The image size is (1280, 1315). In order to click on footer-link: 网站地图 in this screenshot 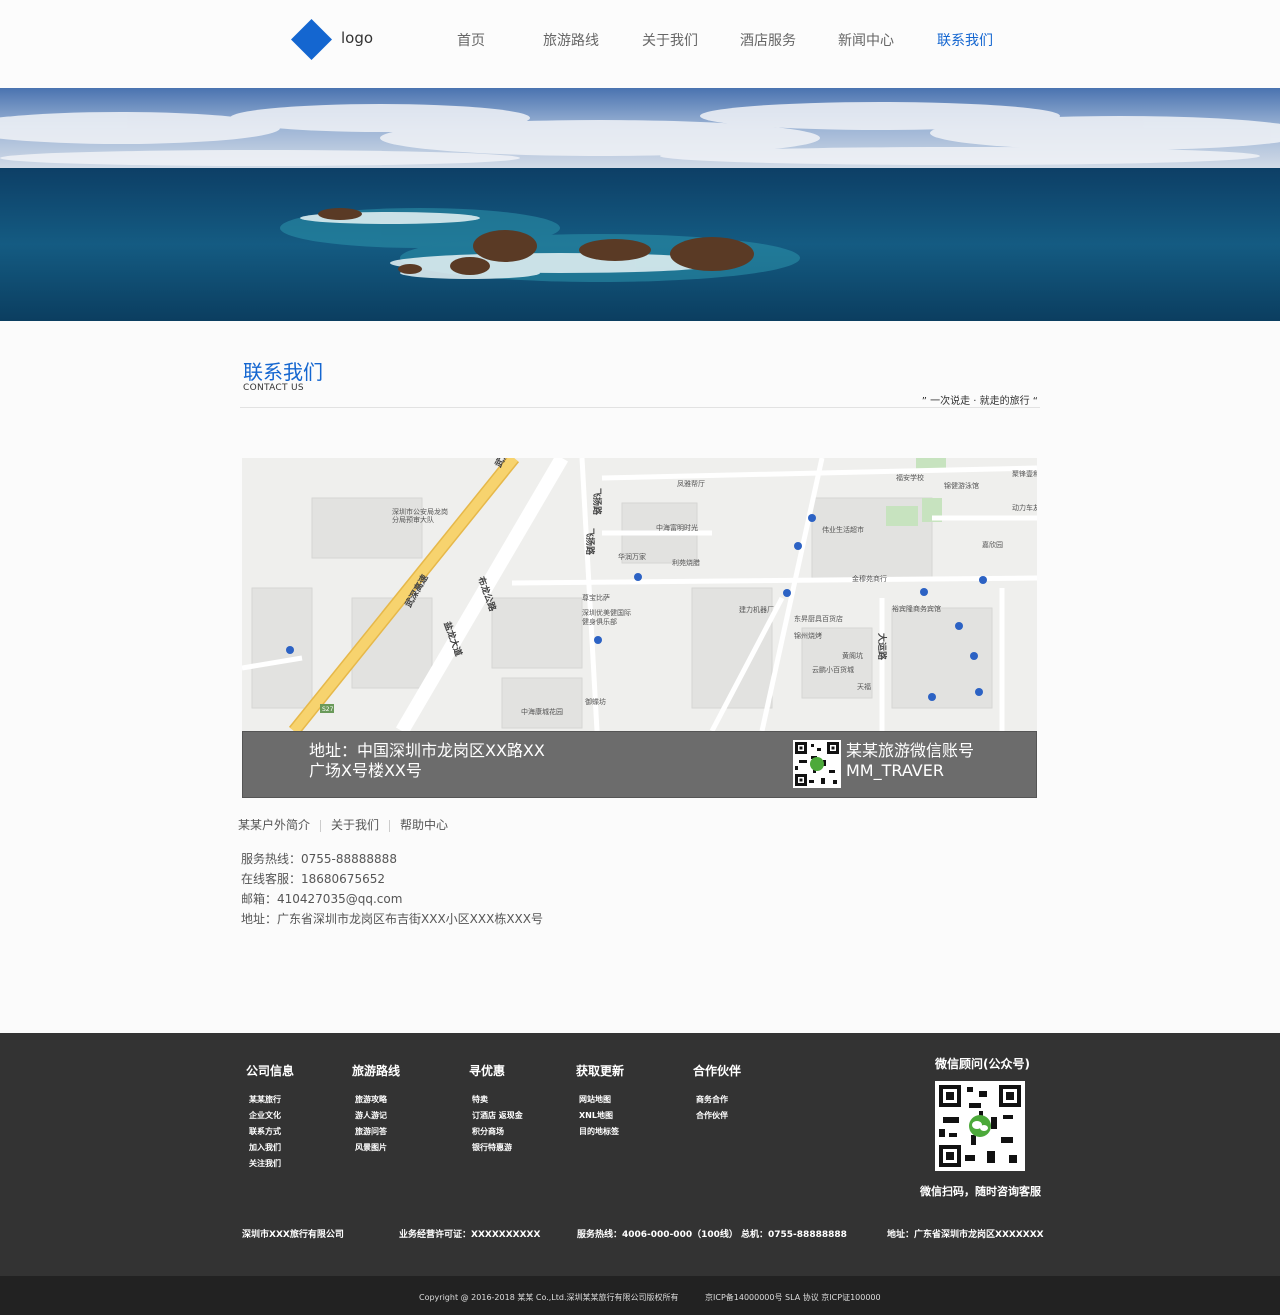, I will do `click(600, 1100)`.